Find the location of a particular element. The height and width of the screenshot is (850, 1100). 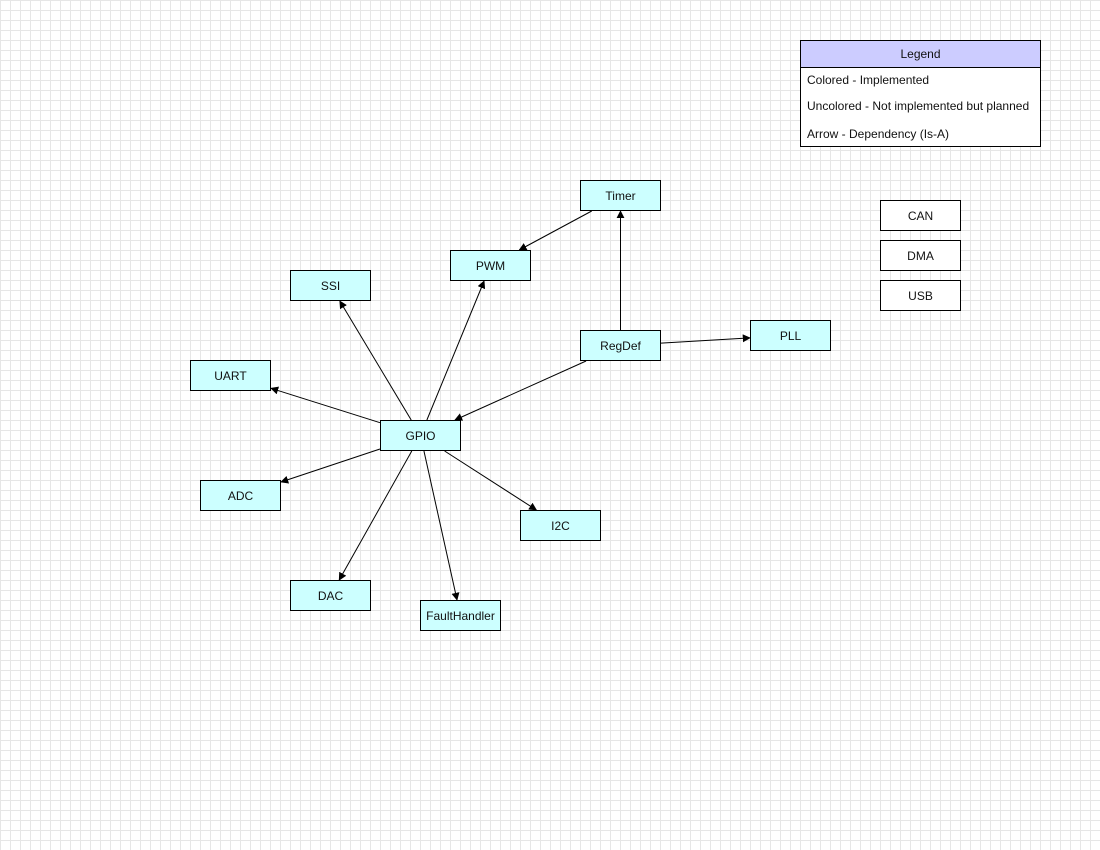

edge-timer-to-pwm is located at coordinates (555, 230).